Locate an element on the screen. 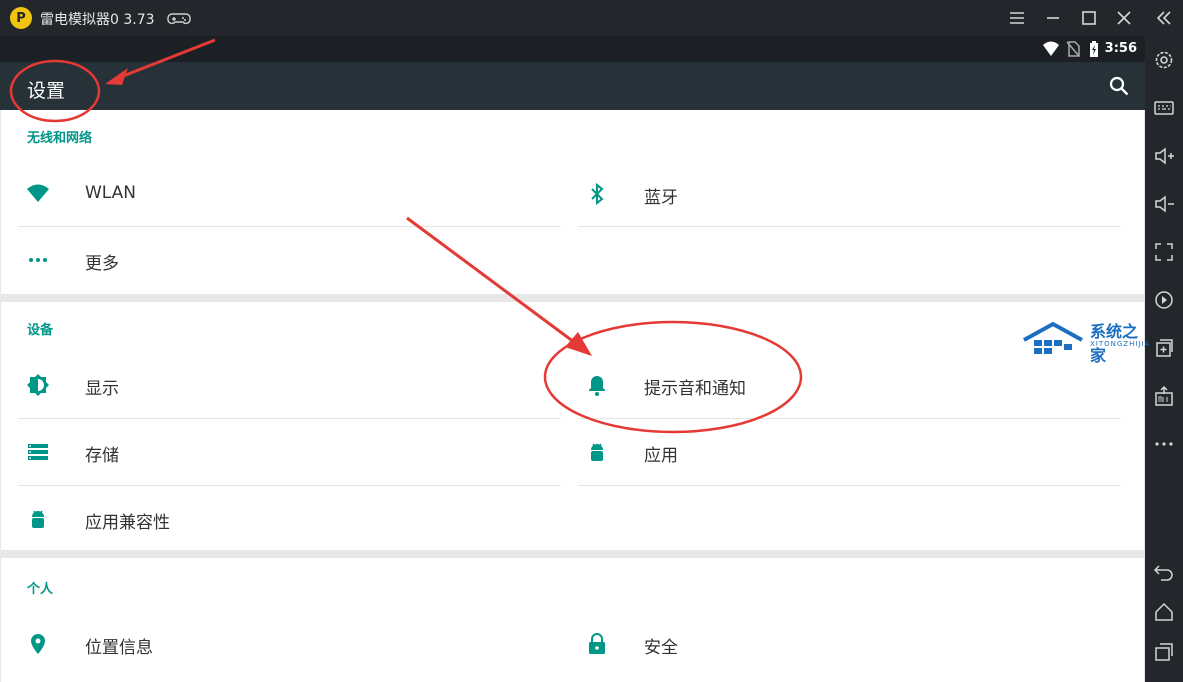 The width and height of the screenshot is (1183, 682). install-apk-icon is located at coordinates (1164, 396).